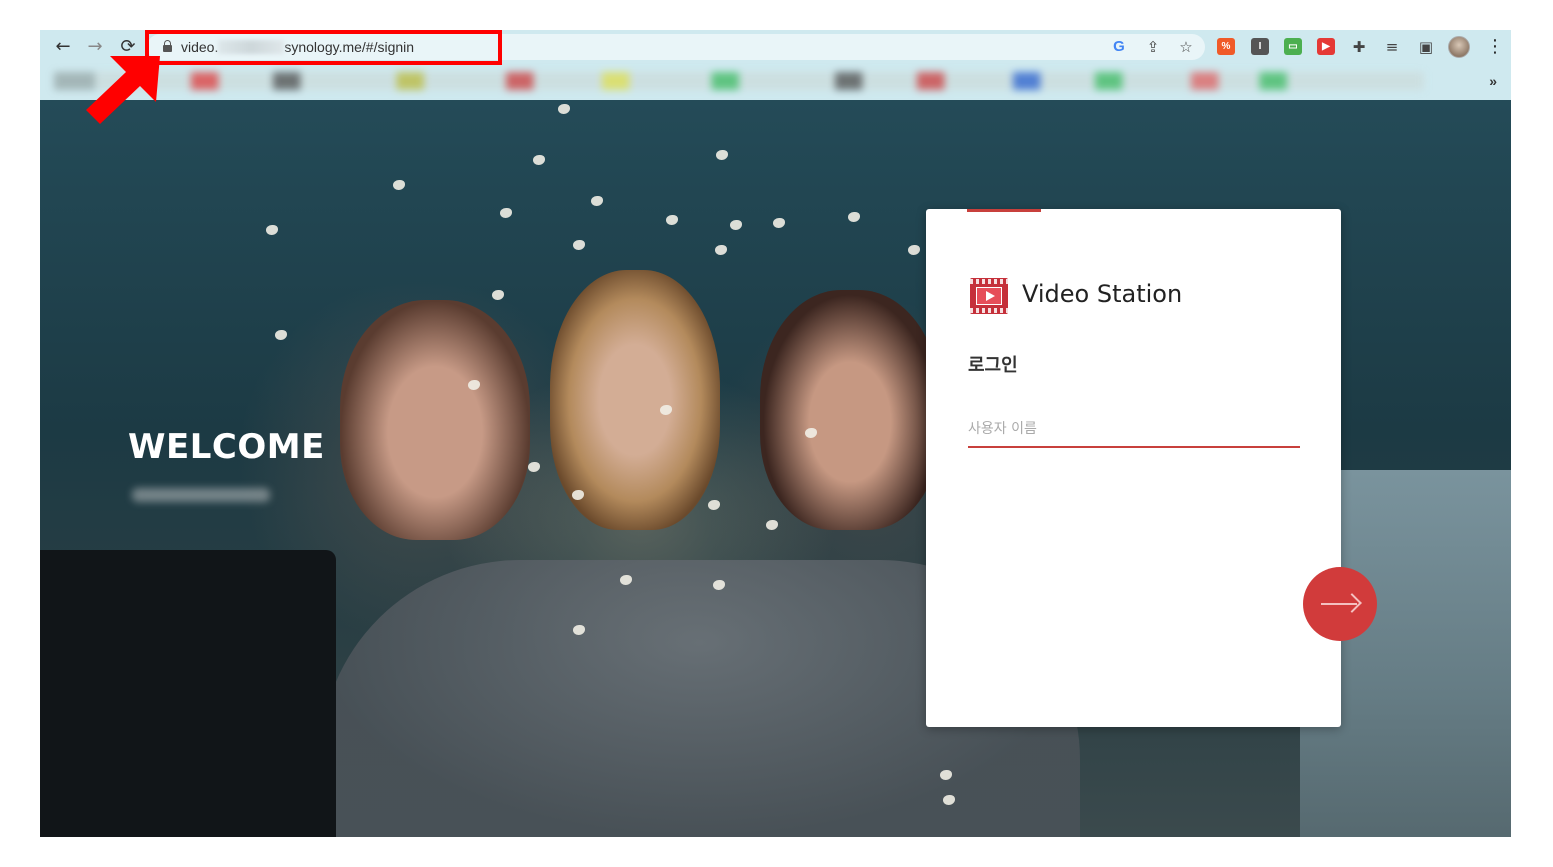 Image resolution: width=1553 pixels, height=867 pixels. Describe the element at coordinates (63, 47) in the screenshot. I see `back-button: ←` at that location.